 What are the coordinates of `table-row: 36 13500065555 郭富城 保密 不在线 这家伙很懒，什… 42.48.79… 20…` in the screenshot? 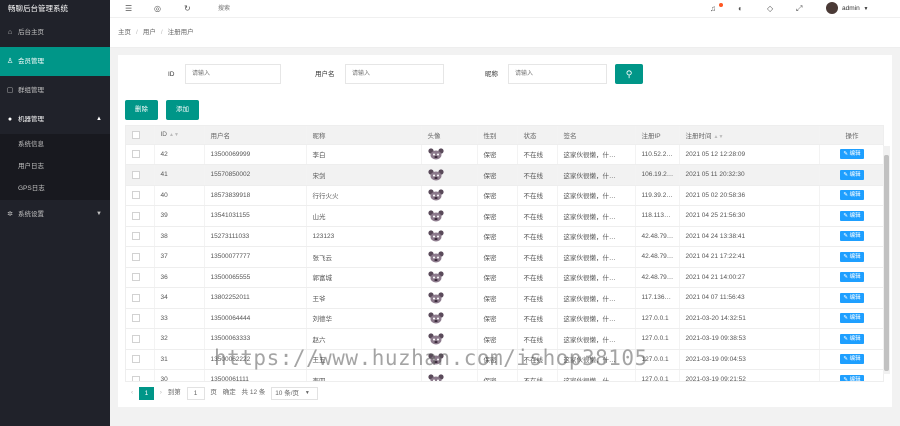 It's located at (504, 277).